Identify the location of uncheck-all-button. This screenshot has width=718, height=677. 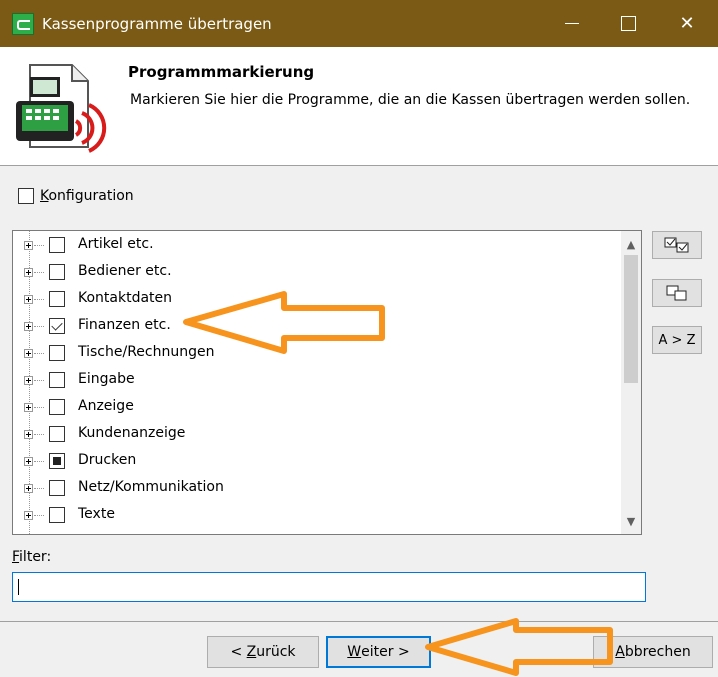
(677, 293).